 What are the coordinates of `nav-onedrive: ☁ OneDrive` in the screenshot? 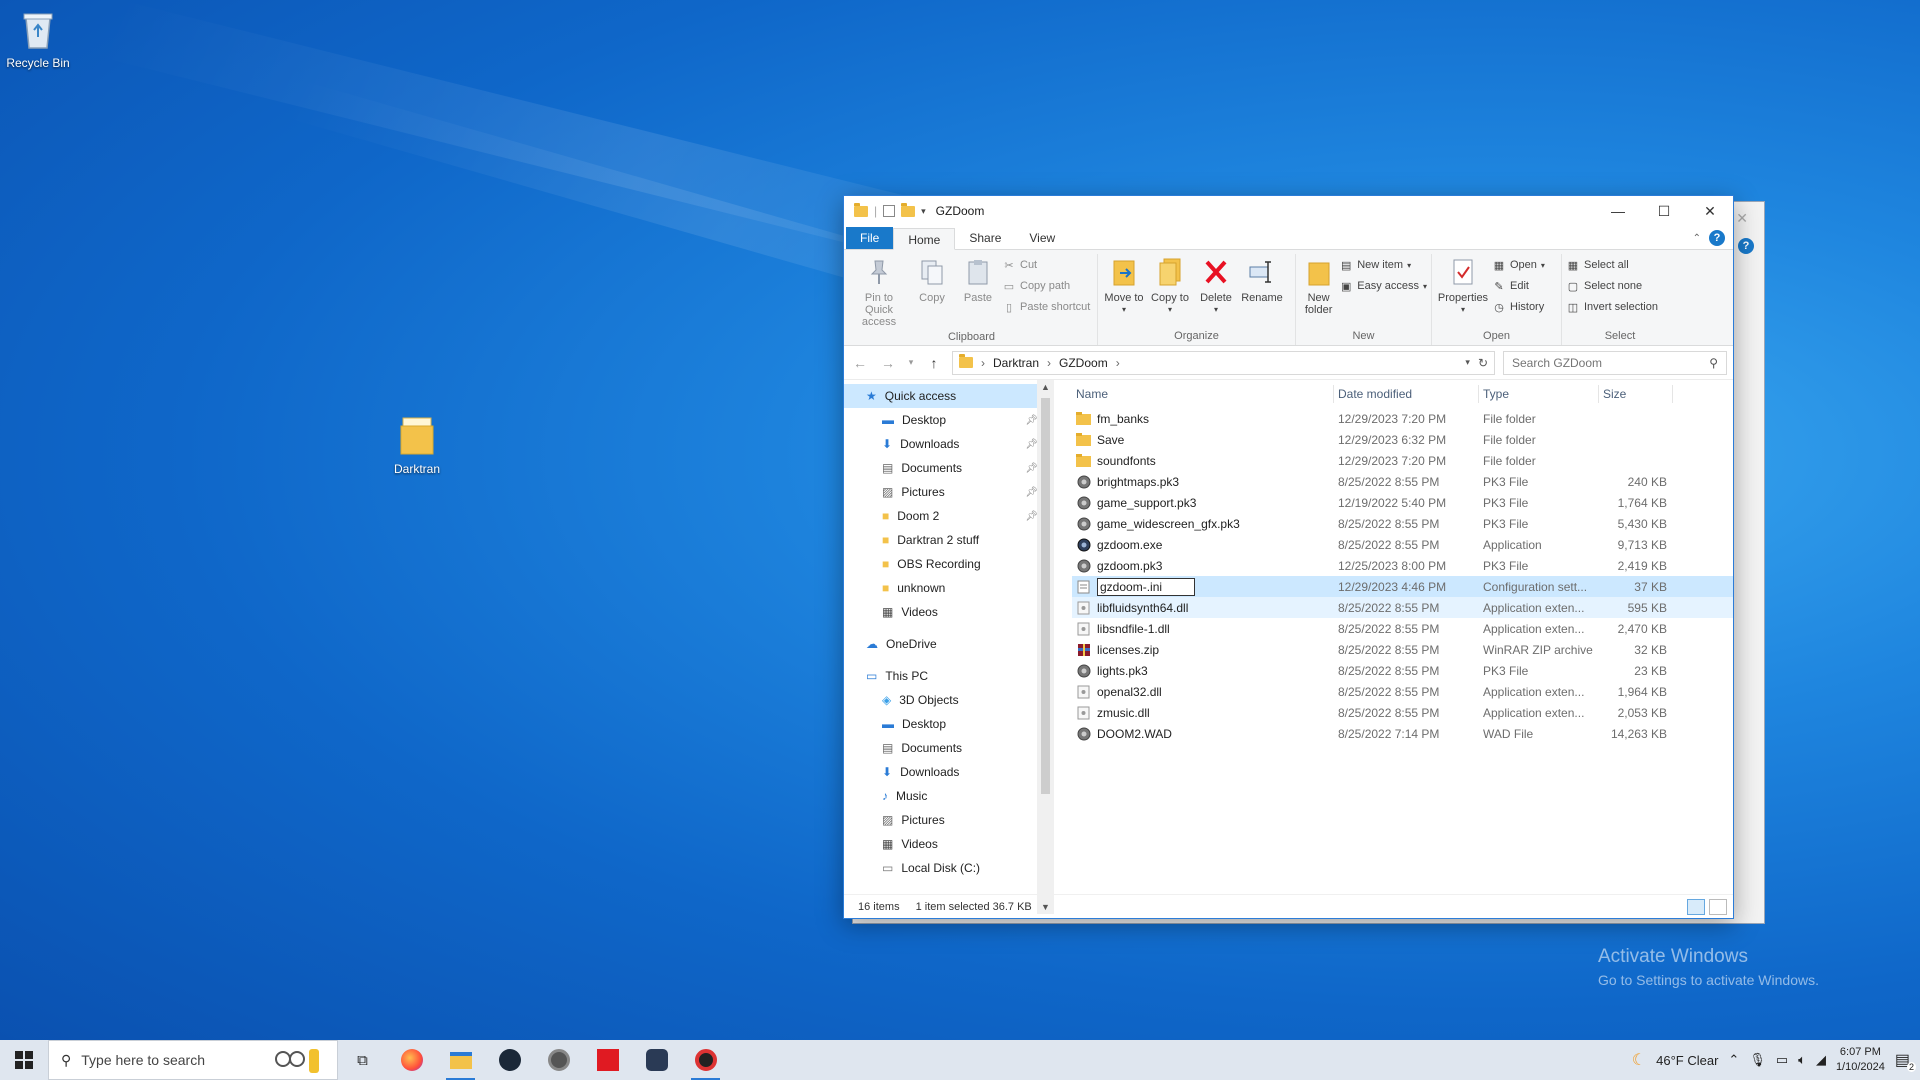 It's located at (949, 644).